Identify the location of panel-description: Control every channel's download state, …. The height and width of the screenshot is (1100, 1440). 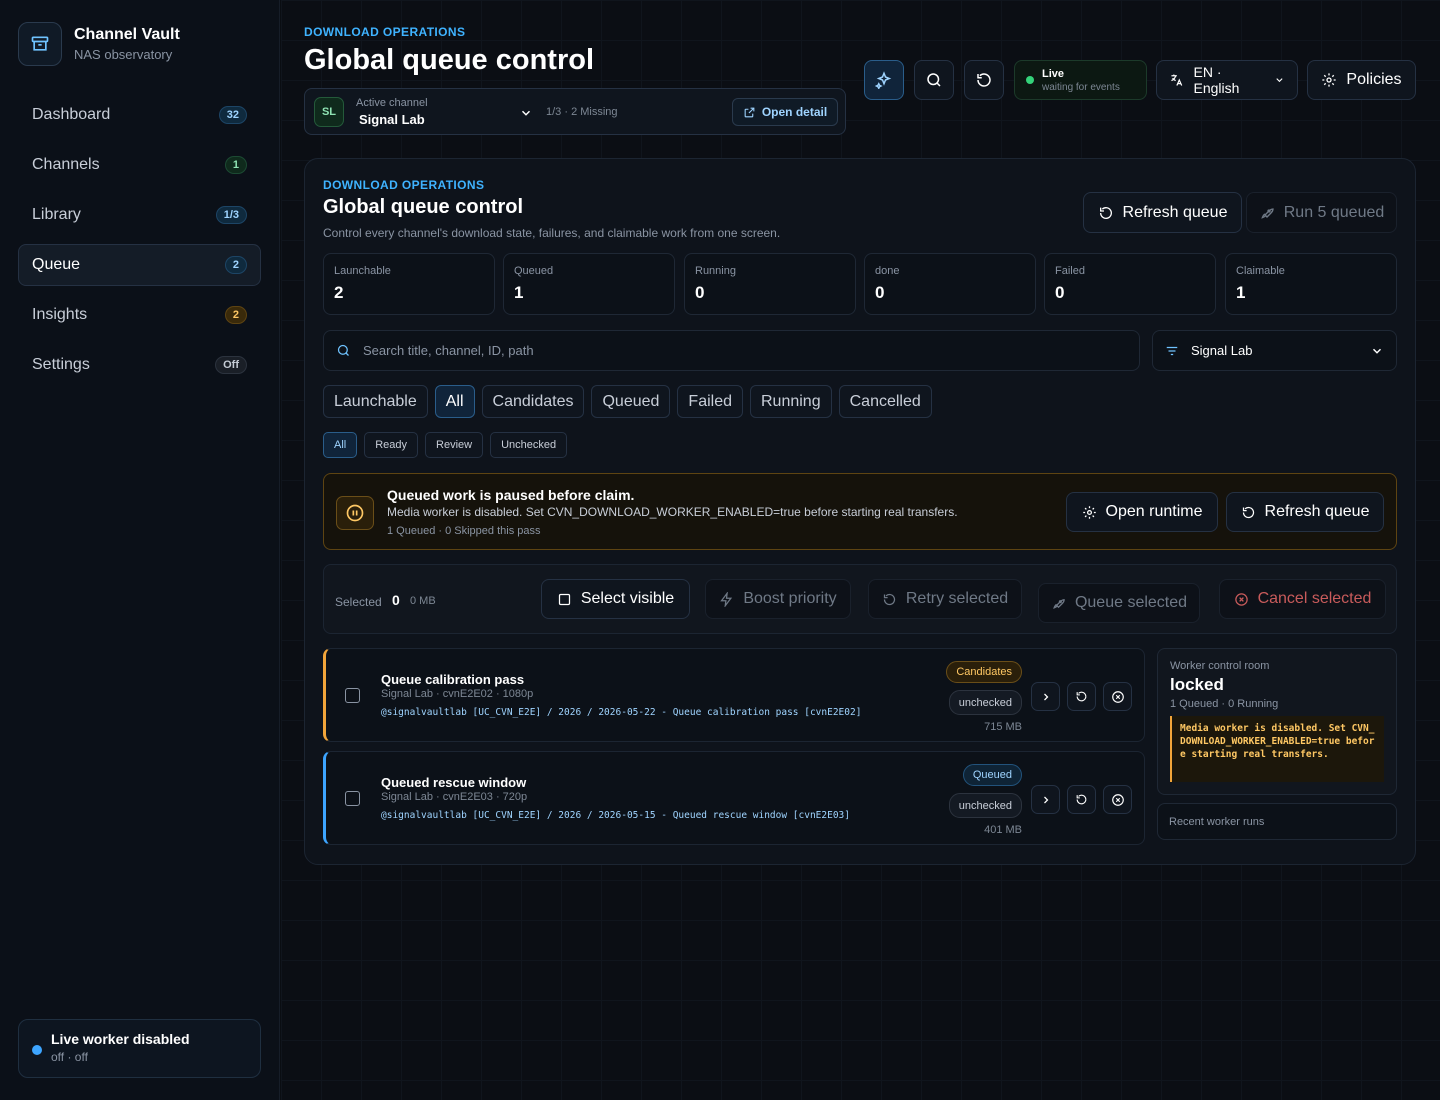
(552, 233).